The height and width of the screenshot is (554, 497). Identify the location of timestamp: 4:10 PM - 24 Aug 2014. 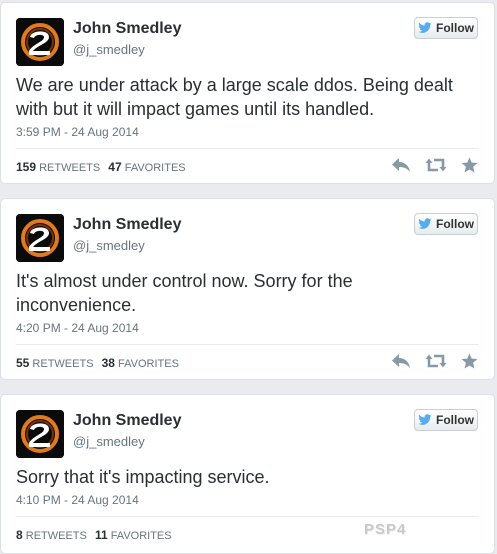
(77, 500).